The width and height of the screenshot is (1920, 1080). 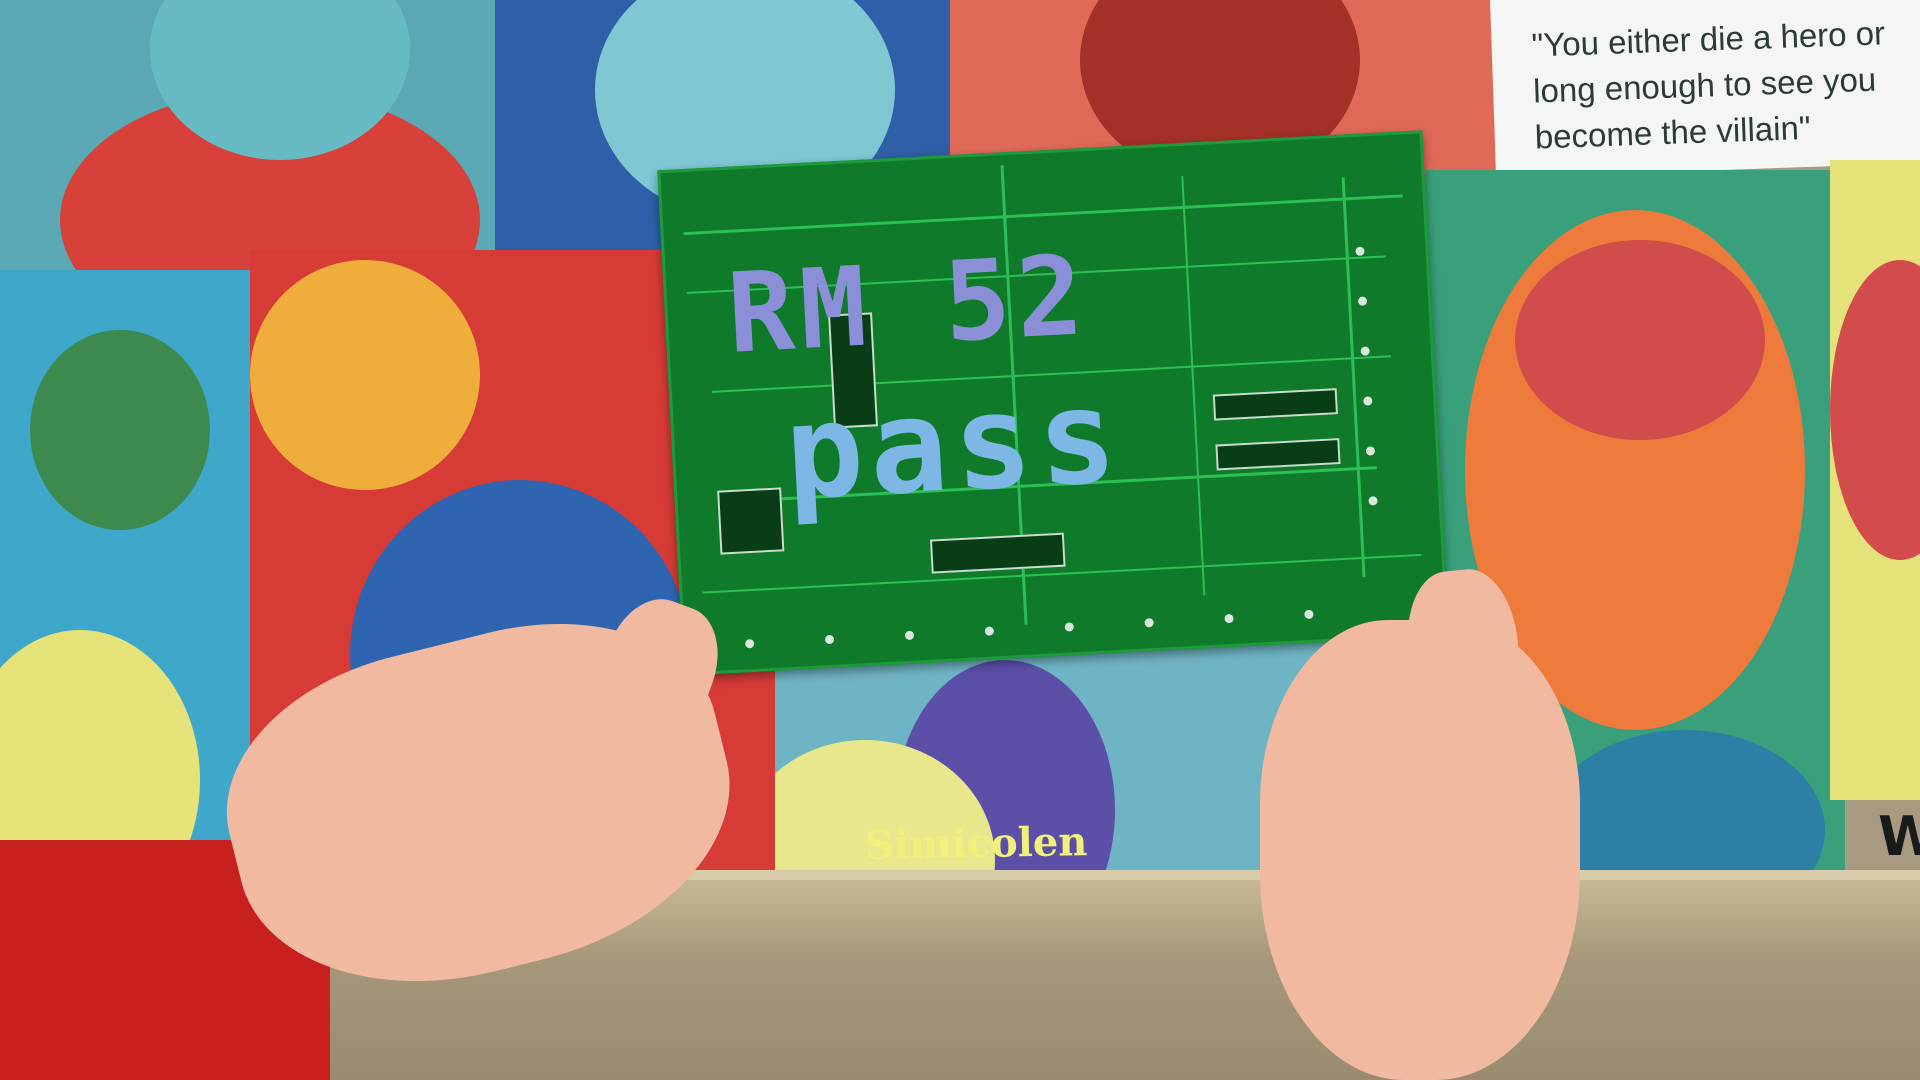 What do you see at coordinates (908, 304) in the screenshot?
I see `board-overlay-line-1: RM 52` at bounding box center [908, 304].